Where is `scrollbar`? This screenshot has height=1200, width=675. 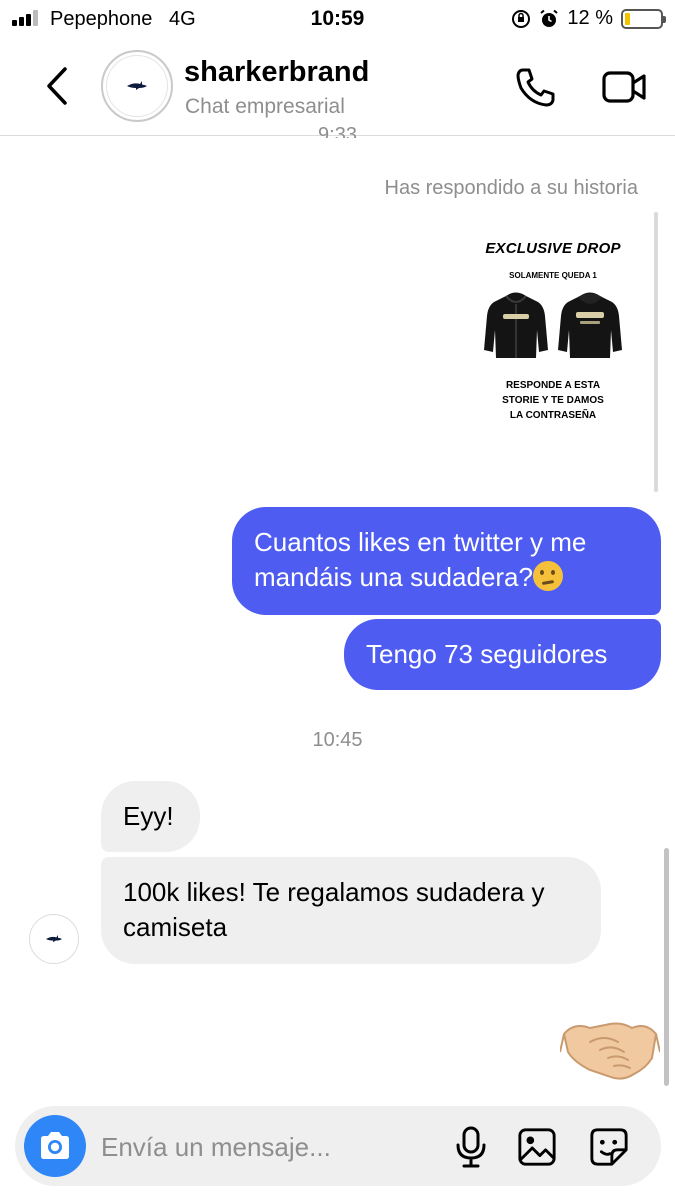 scrollbar is located at coordinates (666, 967).